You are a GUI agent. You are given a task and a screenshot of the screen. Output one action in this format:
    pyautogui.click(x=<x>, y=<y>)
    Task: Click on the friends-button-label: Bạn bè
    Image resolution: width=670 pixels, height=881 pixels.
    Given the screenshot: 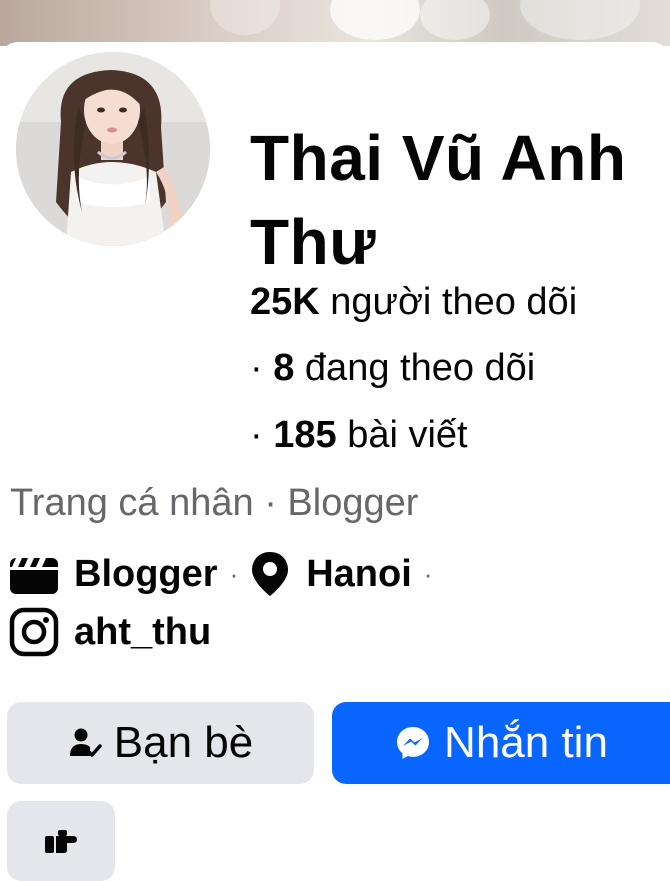 What is the action you would take?
    pyautogui.click(x=183, y=742)
    